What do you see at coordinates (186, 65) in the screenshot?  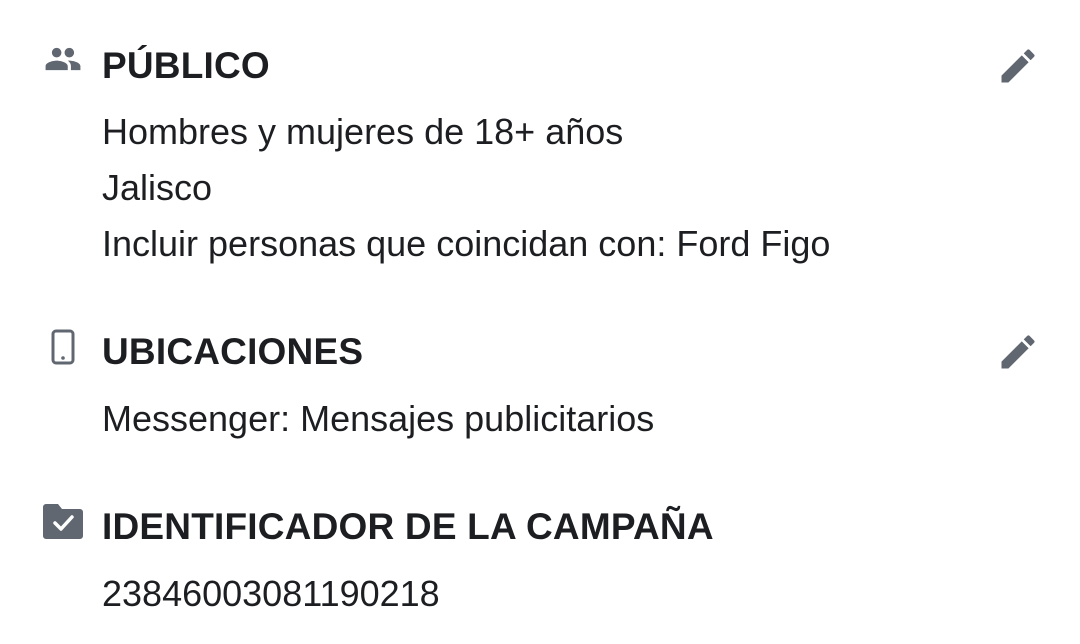 I see `audience-title: PÚBLICO` at bounding box center [186, 65].